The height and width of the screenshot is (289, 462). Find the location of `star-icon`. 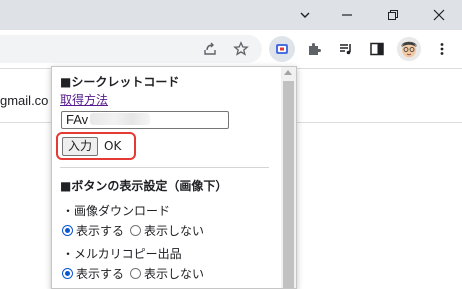

star-icon is located at coordinates (241, 49).